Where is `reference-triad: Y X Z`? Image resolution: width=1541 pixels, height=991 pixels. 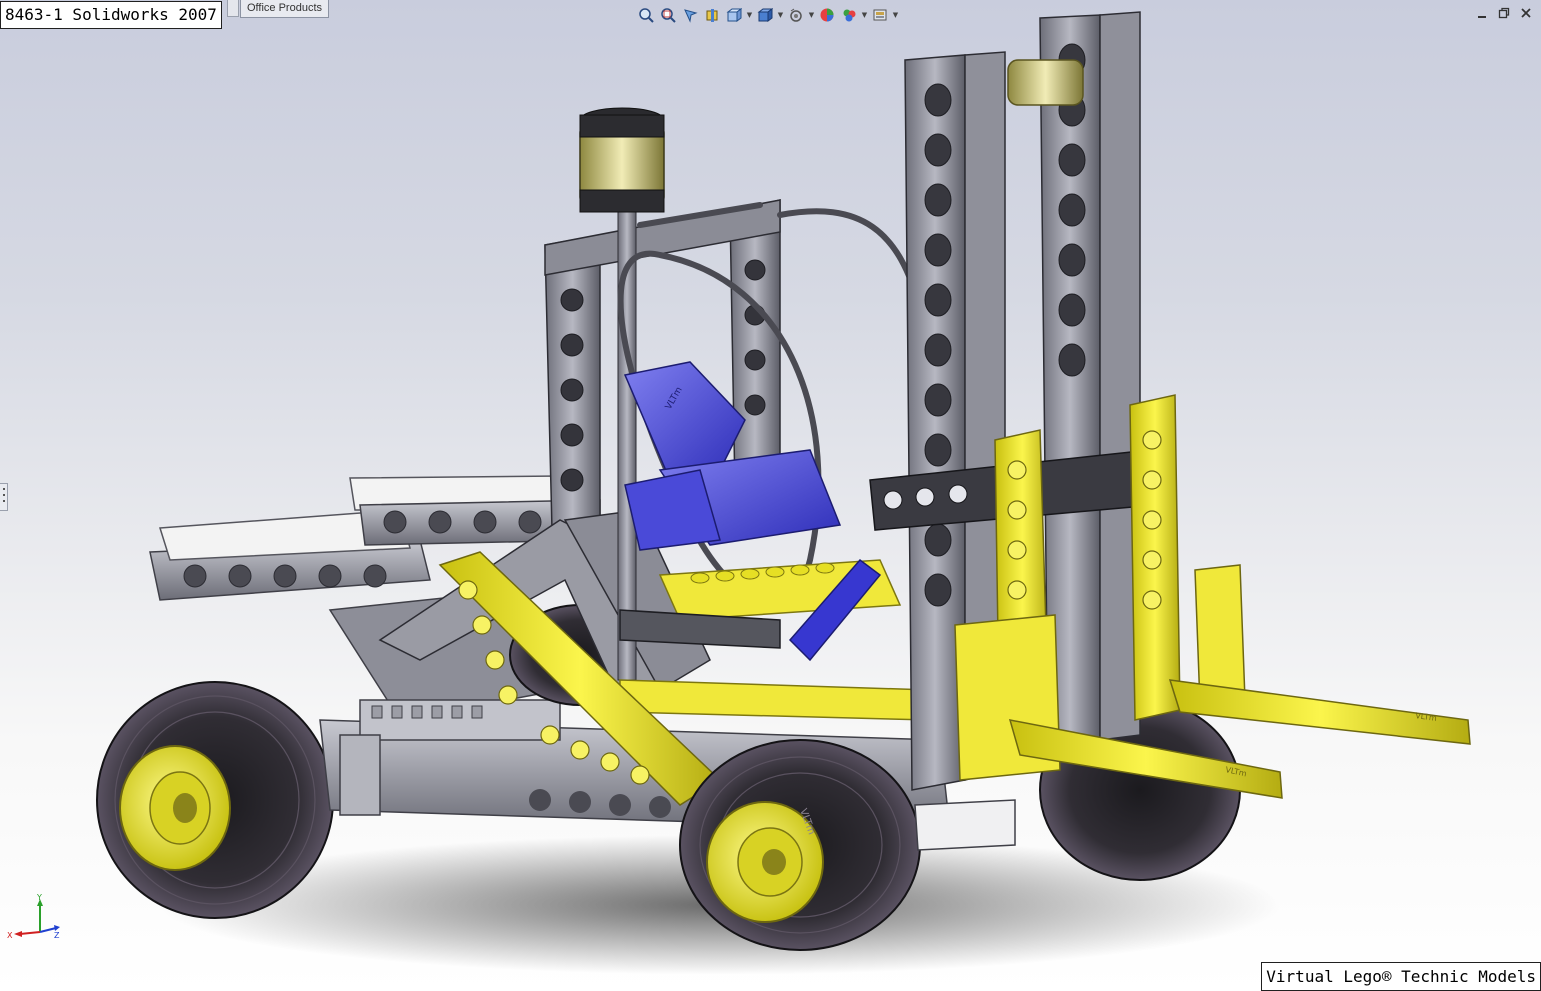 reference-triad: Y X Z is located at coordinates (33, 917).